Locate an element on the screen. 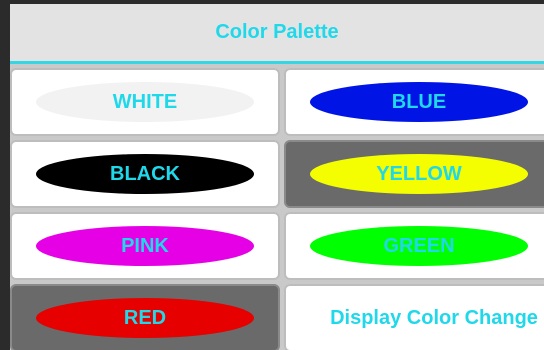 This screenshot has width=544, height=350. display-color-change-button: Display Color Change is located at coordinates (414, 317).